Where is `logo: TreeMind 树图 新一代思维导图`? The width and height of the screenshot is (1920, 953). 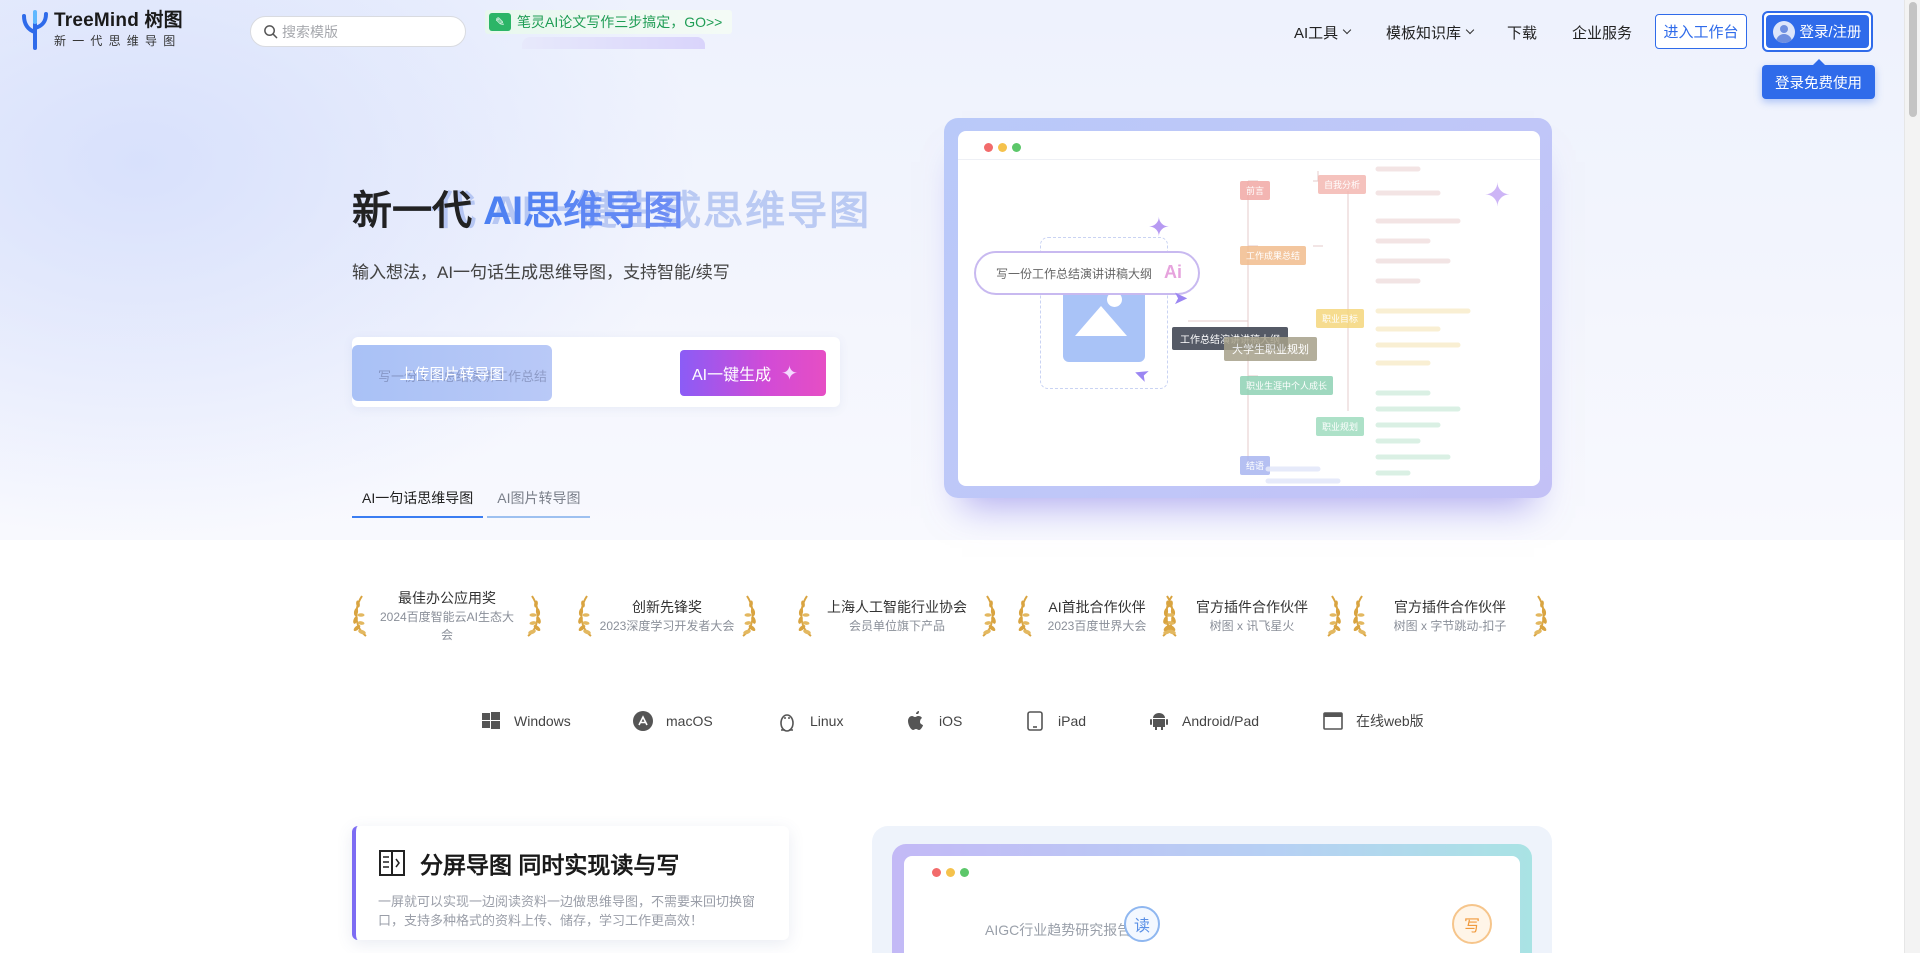
logo: TreeMind 树图 新一代思维导图 is located at coordinates (101, 30).